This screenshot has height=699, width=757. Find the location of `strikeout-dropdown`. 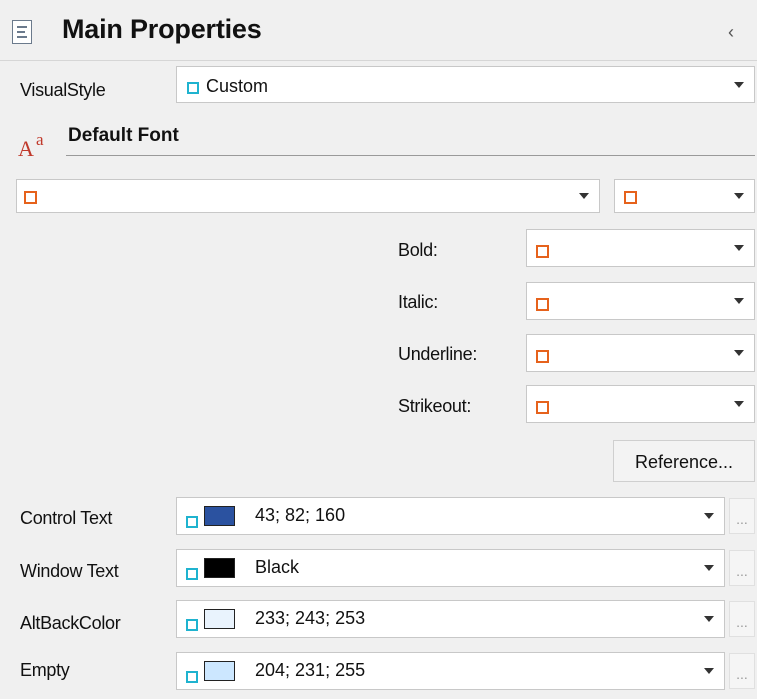

strikeout-dropdown is located at coordinates (640, 404).